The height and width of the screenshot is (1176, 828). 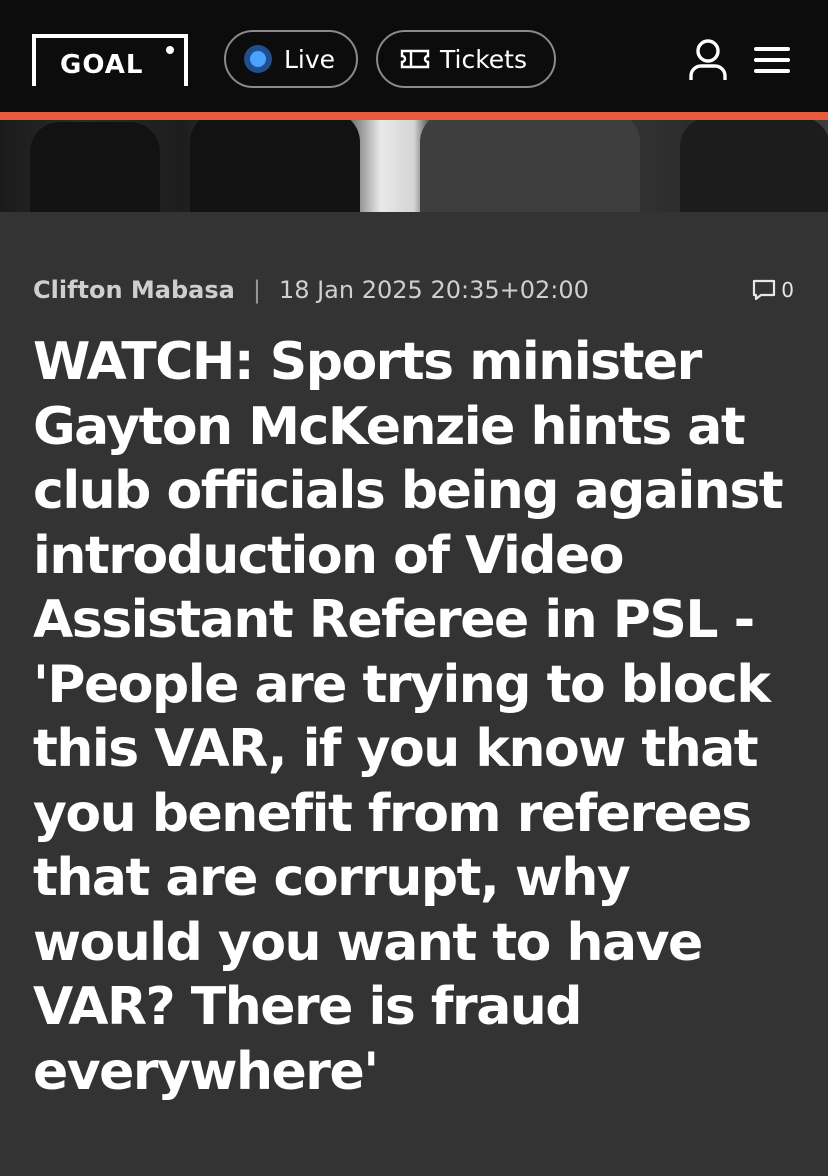 I want to click on top-navigation-bar: GOAL Live Tickets, so click(x=414, y=56).